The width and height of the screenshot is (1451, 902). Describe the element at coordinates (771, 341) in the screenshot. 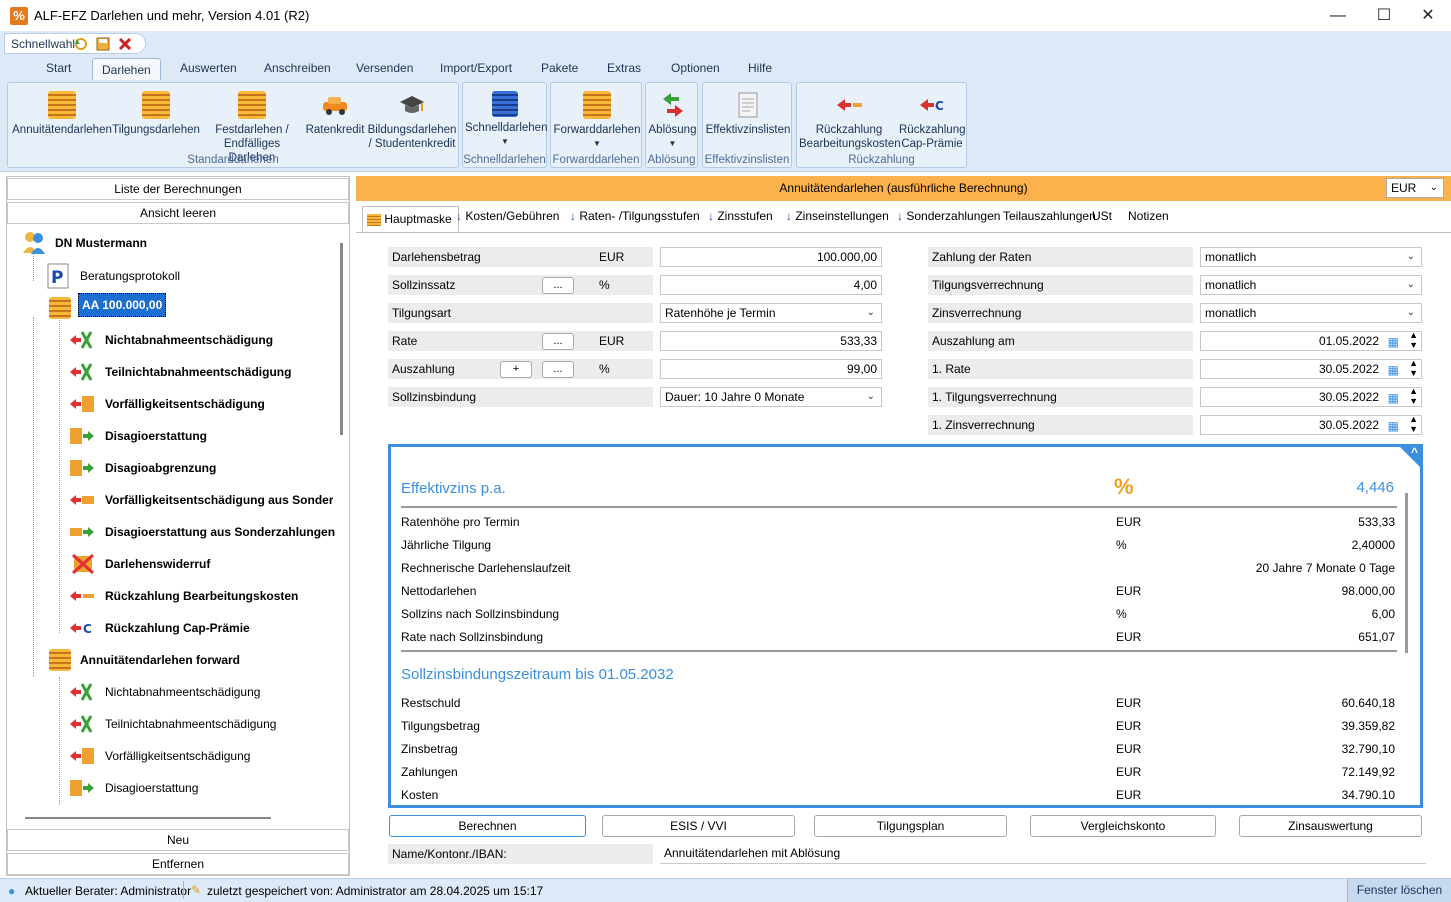

I see `rate-field: 533,33` at that location.